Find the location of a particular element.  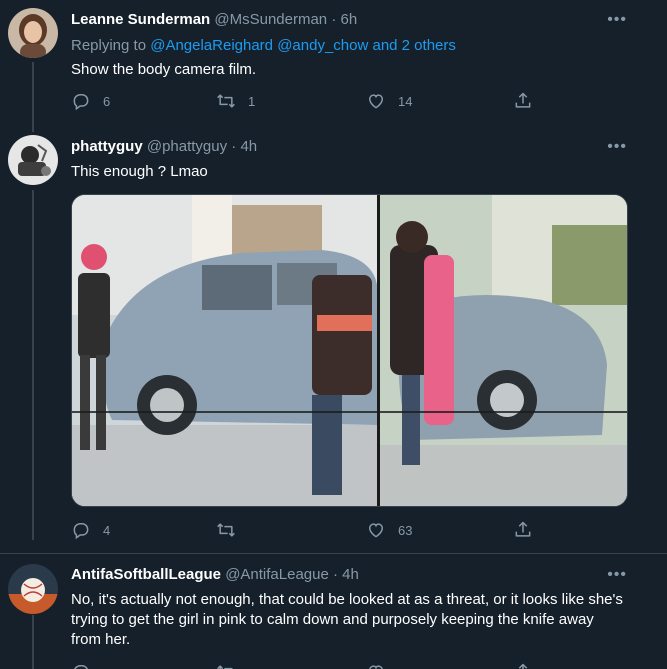

replying-to-others: and 2 others is located at coordinates (411, 45).